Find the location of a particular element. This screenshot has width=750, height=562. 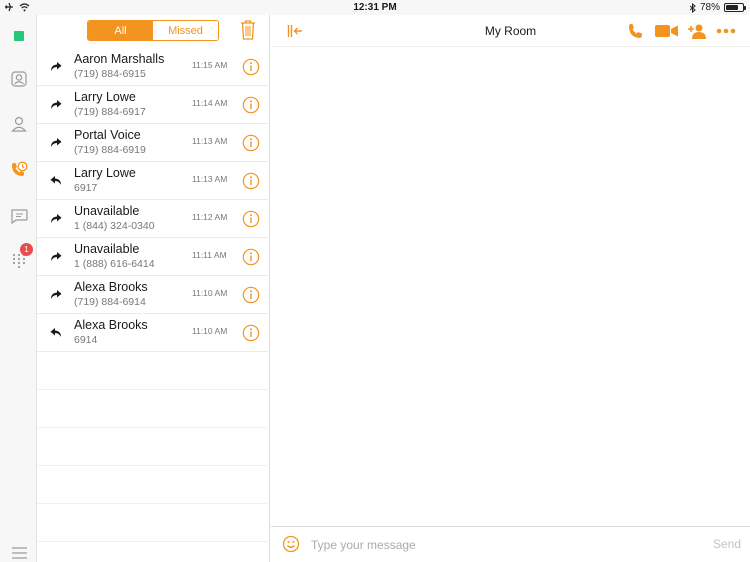

caller-number: 6917 is located at coordinates (86, 188).